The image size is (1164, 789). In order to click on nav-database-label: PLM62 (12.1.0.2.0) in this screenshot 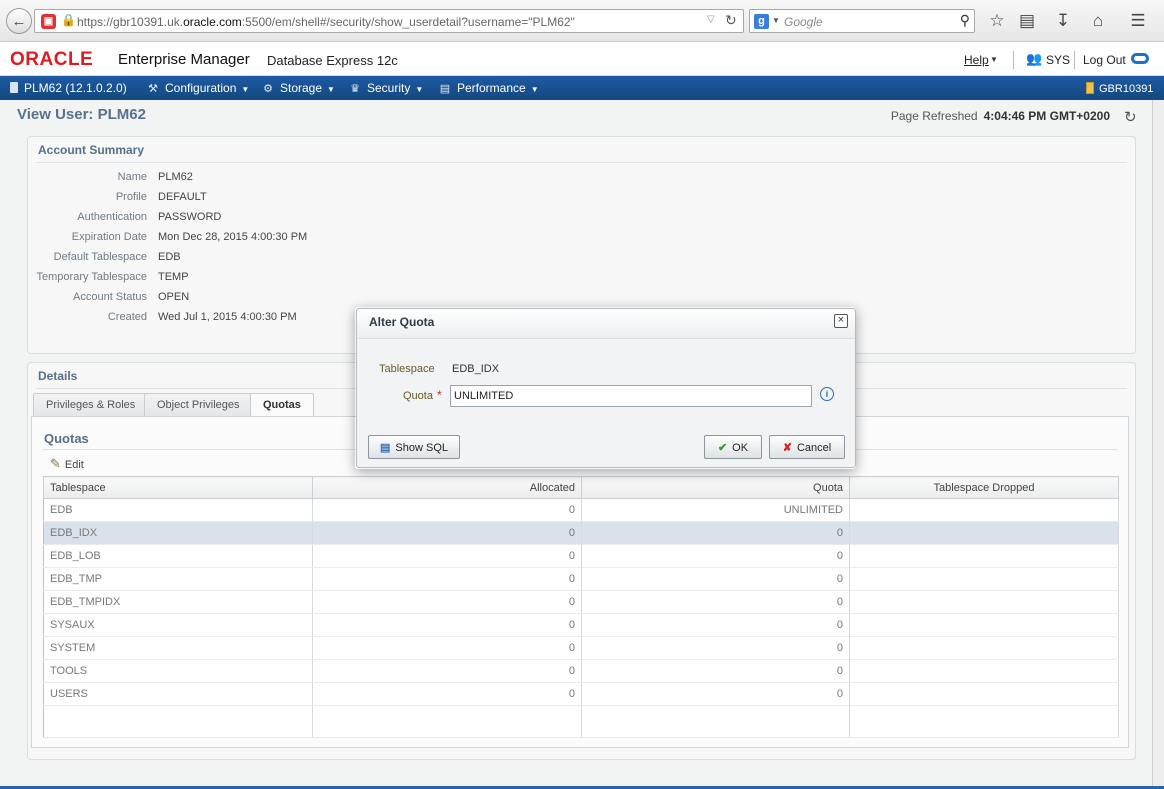, I will do `click(75, 88)`.